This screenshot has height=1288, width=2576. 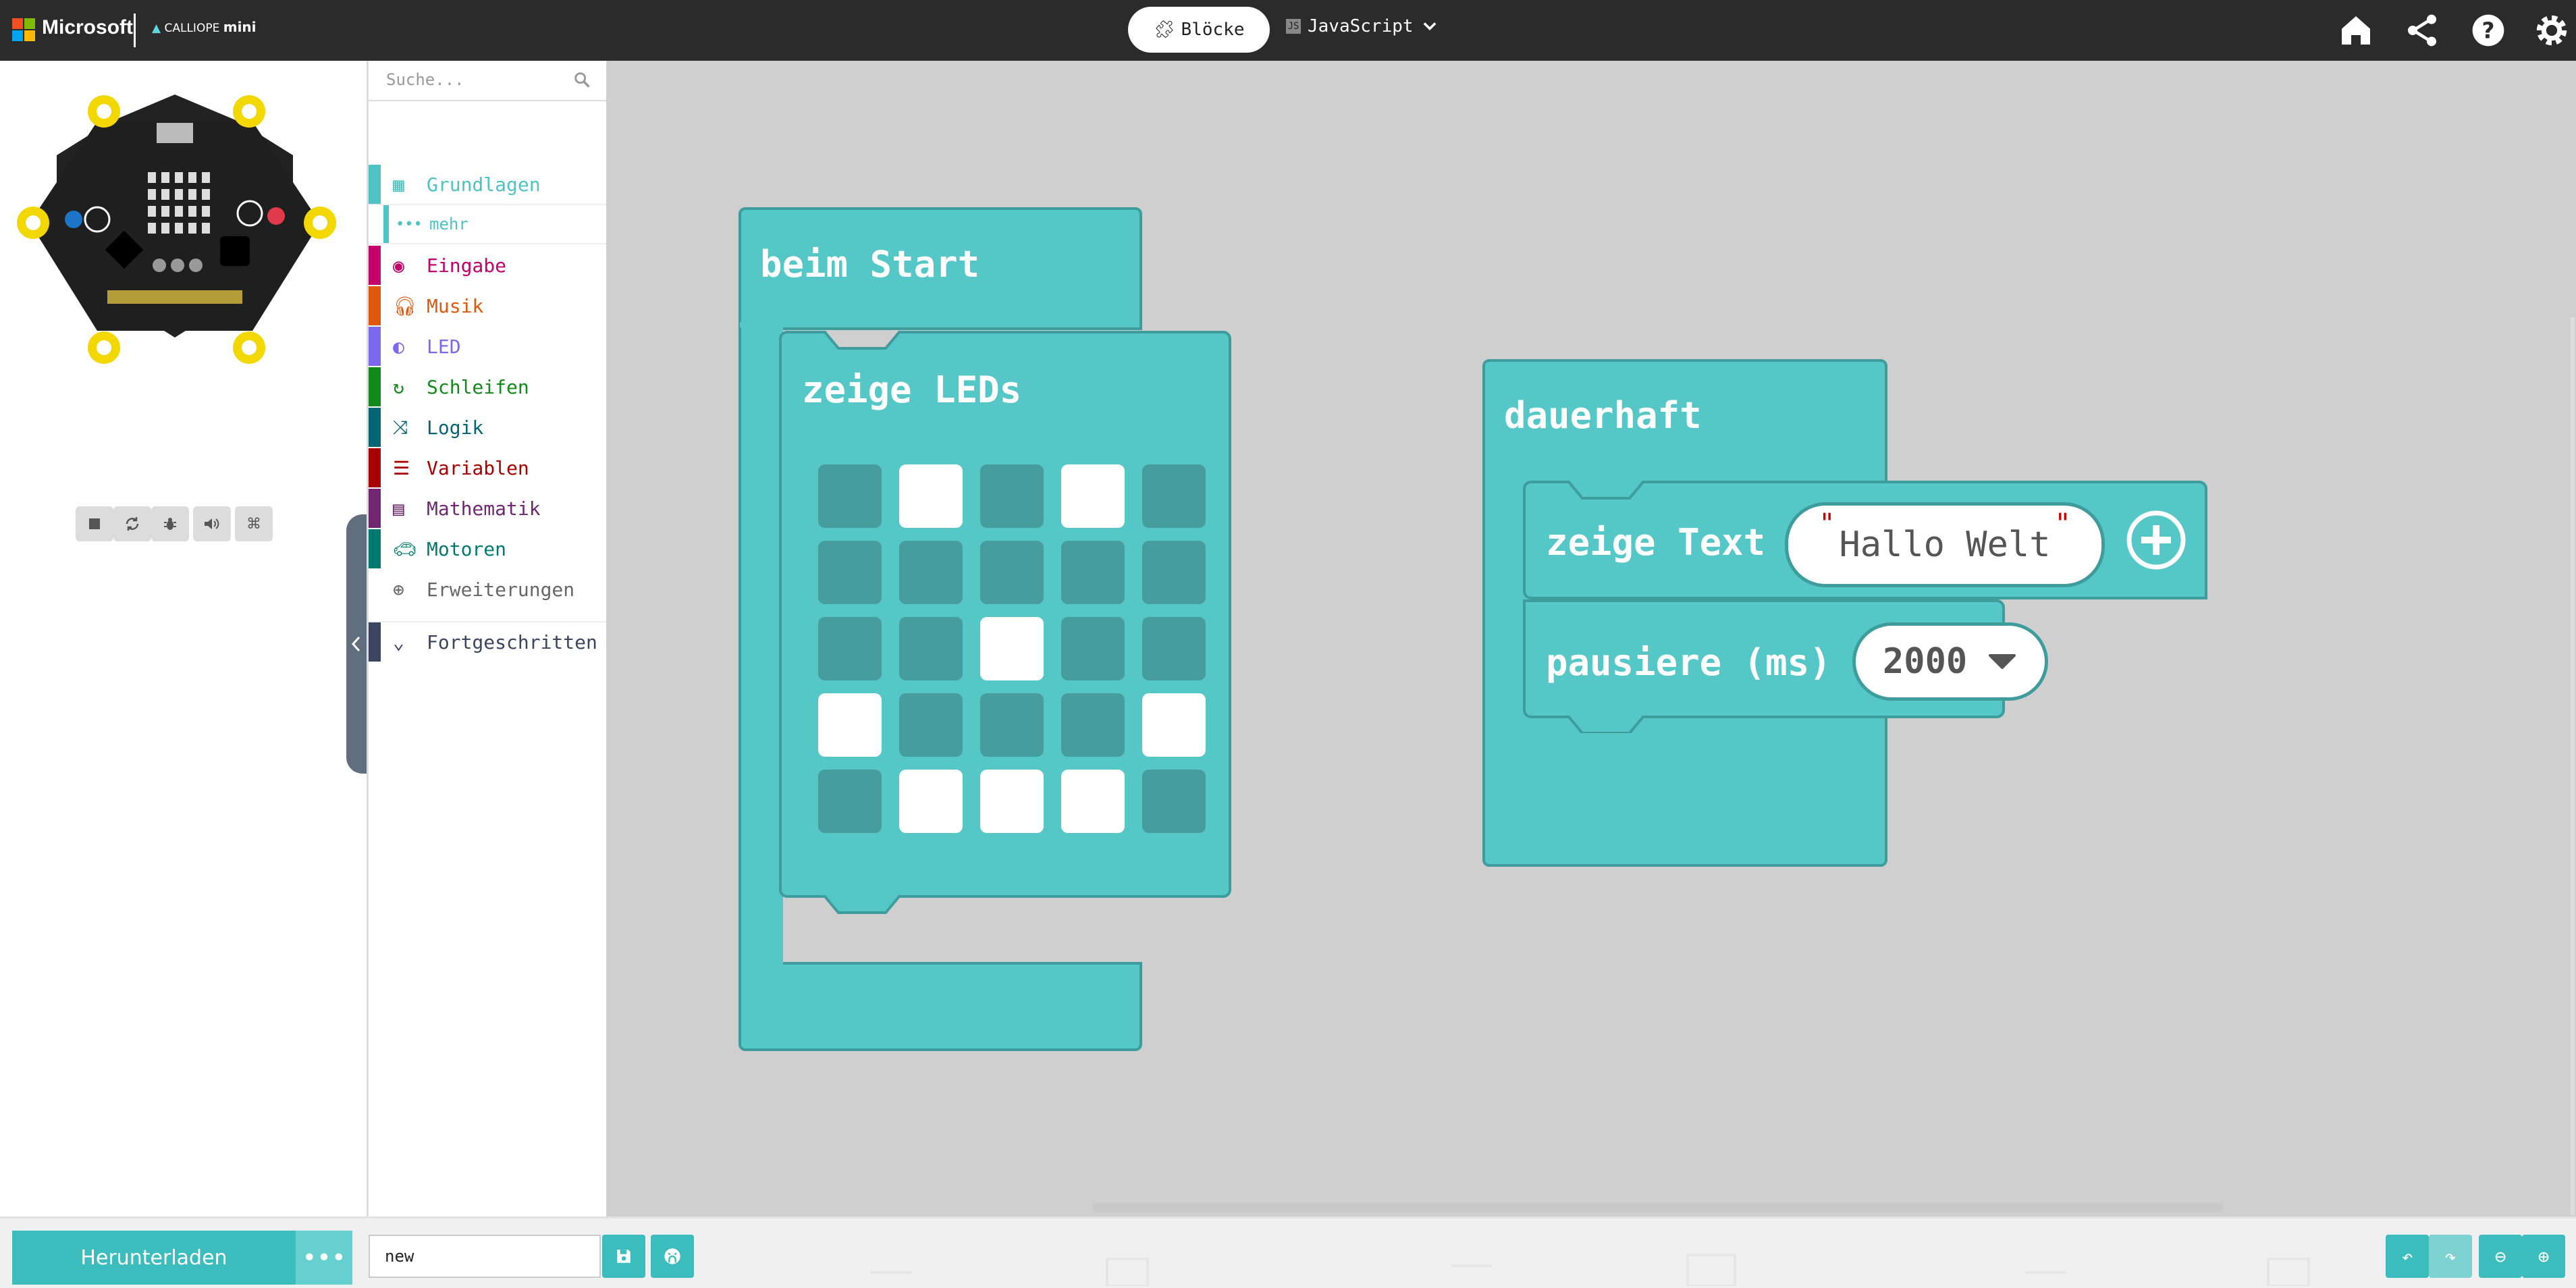 What do you see at coordinates (170, 524) in the screenshot?
I see `debug-simulator-button` at bounding box center [170, 524].